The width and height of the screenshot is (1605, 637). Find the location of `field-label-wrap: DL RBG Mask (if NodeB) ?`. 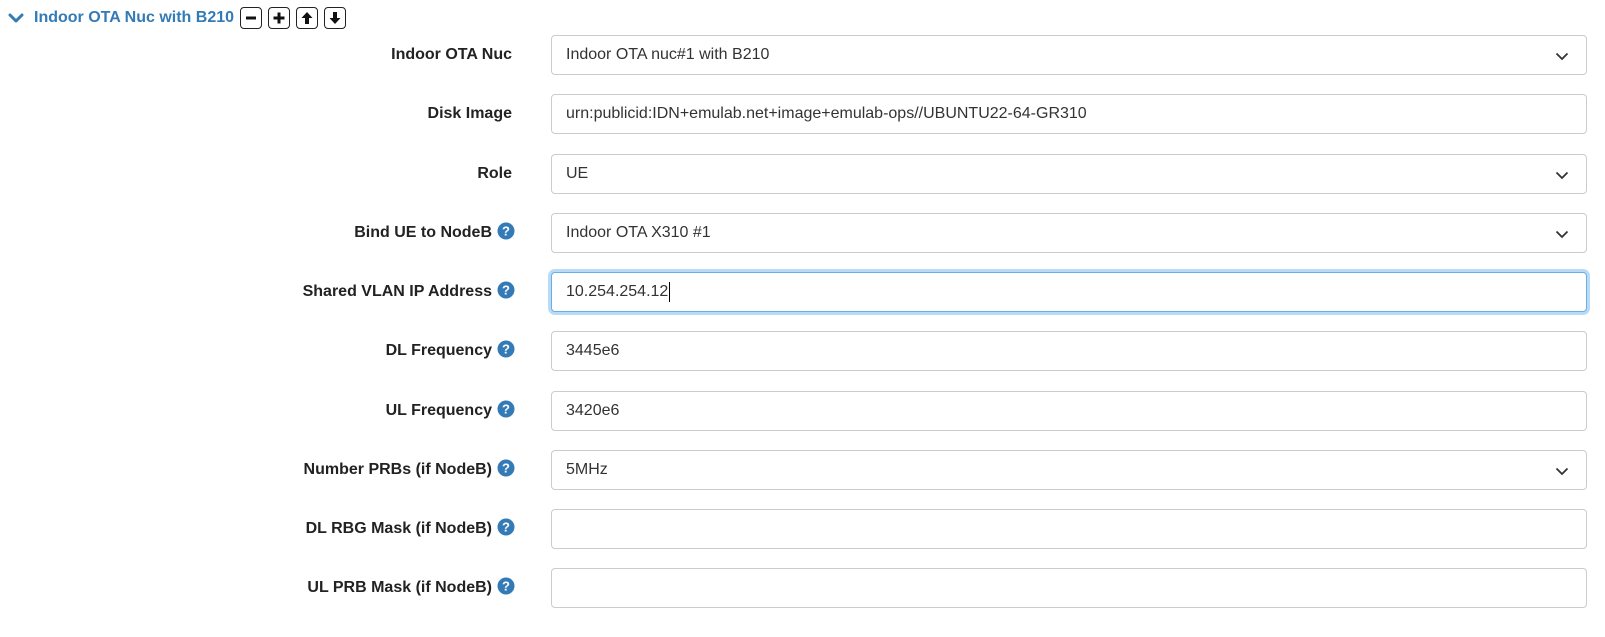

field-label-wrap: DL RBG Mask (if NodeB) ? is located at coordinates (410, 529).